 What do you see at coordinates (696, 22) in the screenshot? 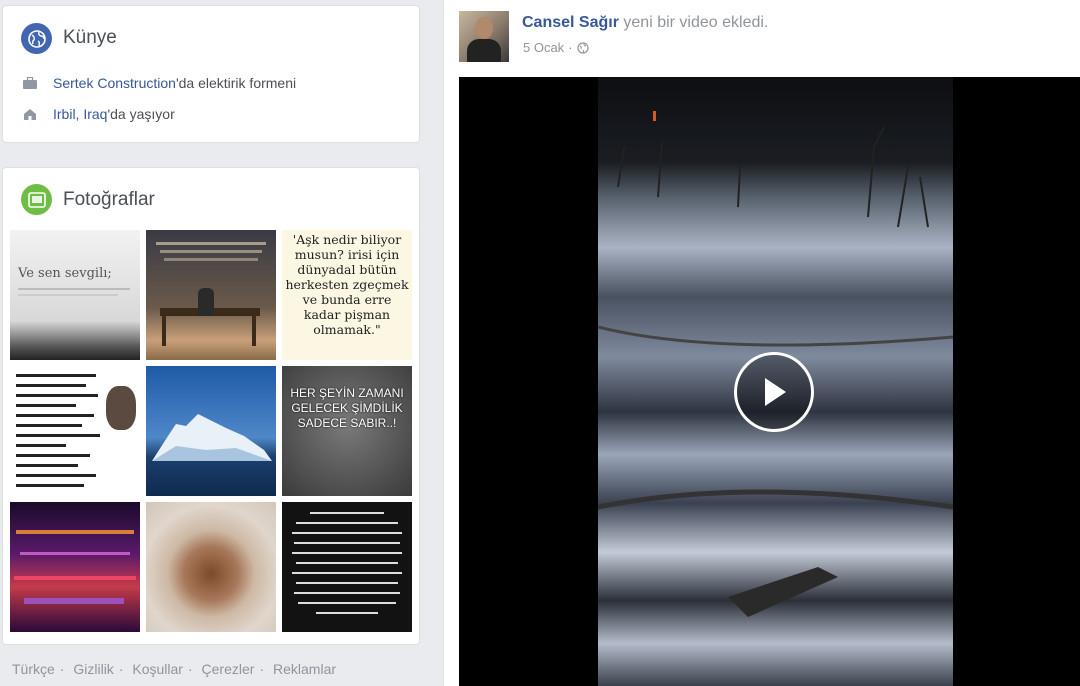
I see `post-action: yeni bir video ekledi.` at bounding box center [696, 22].